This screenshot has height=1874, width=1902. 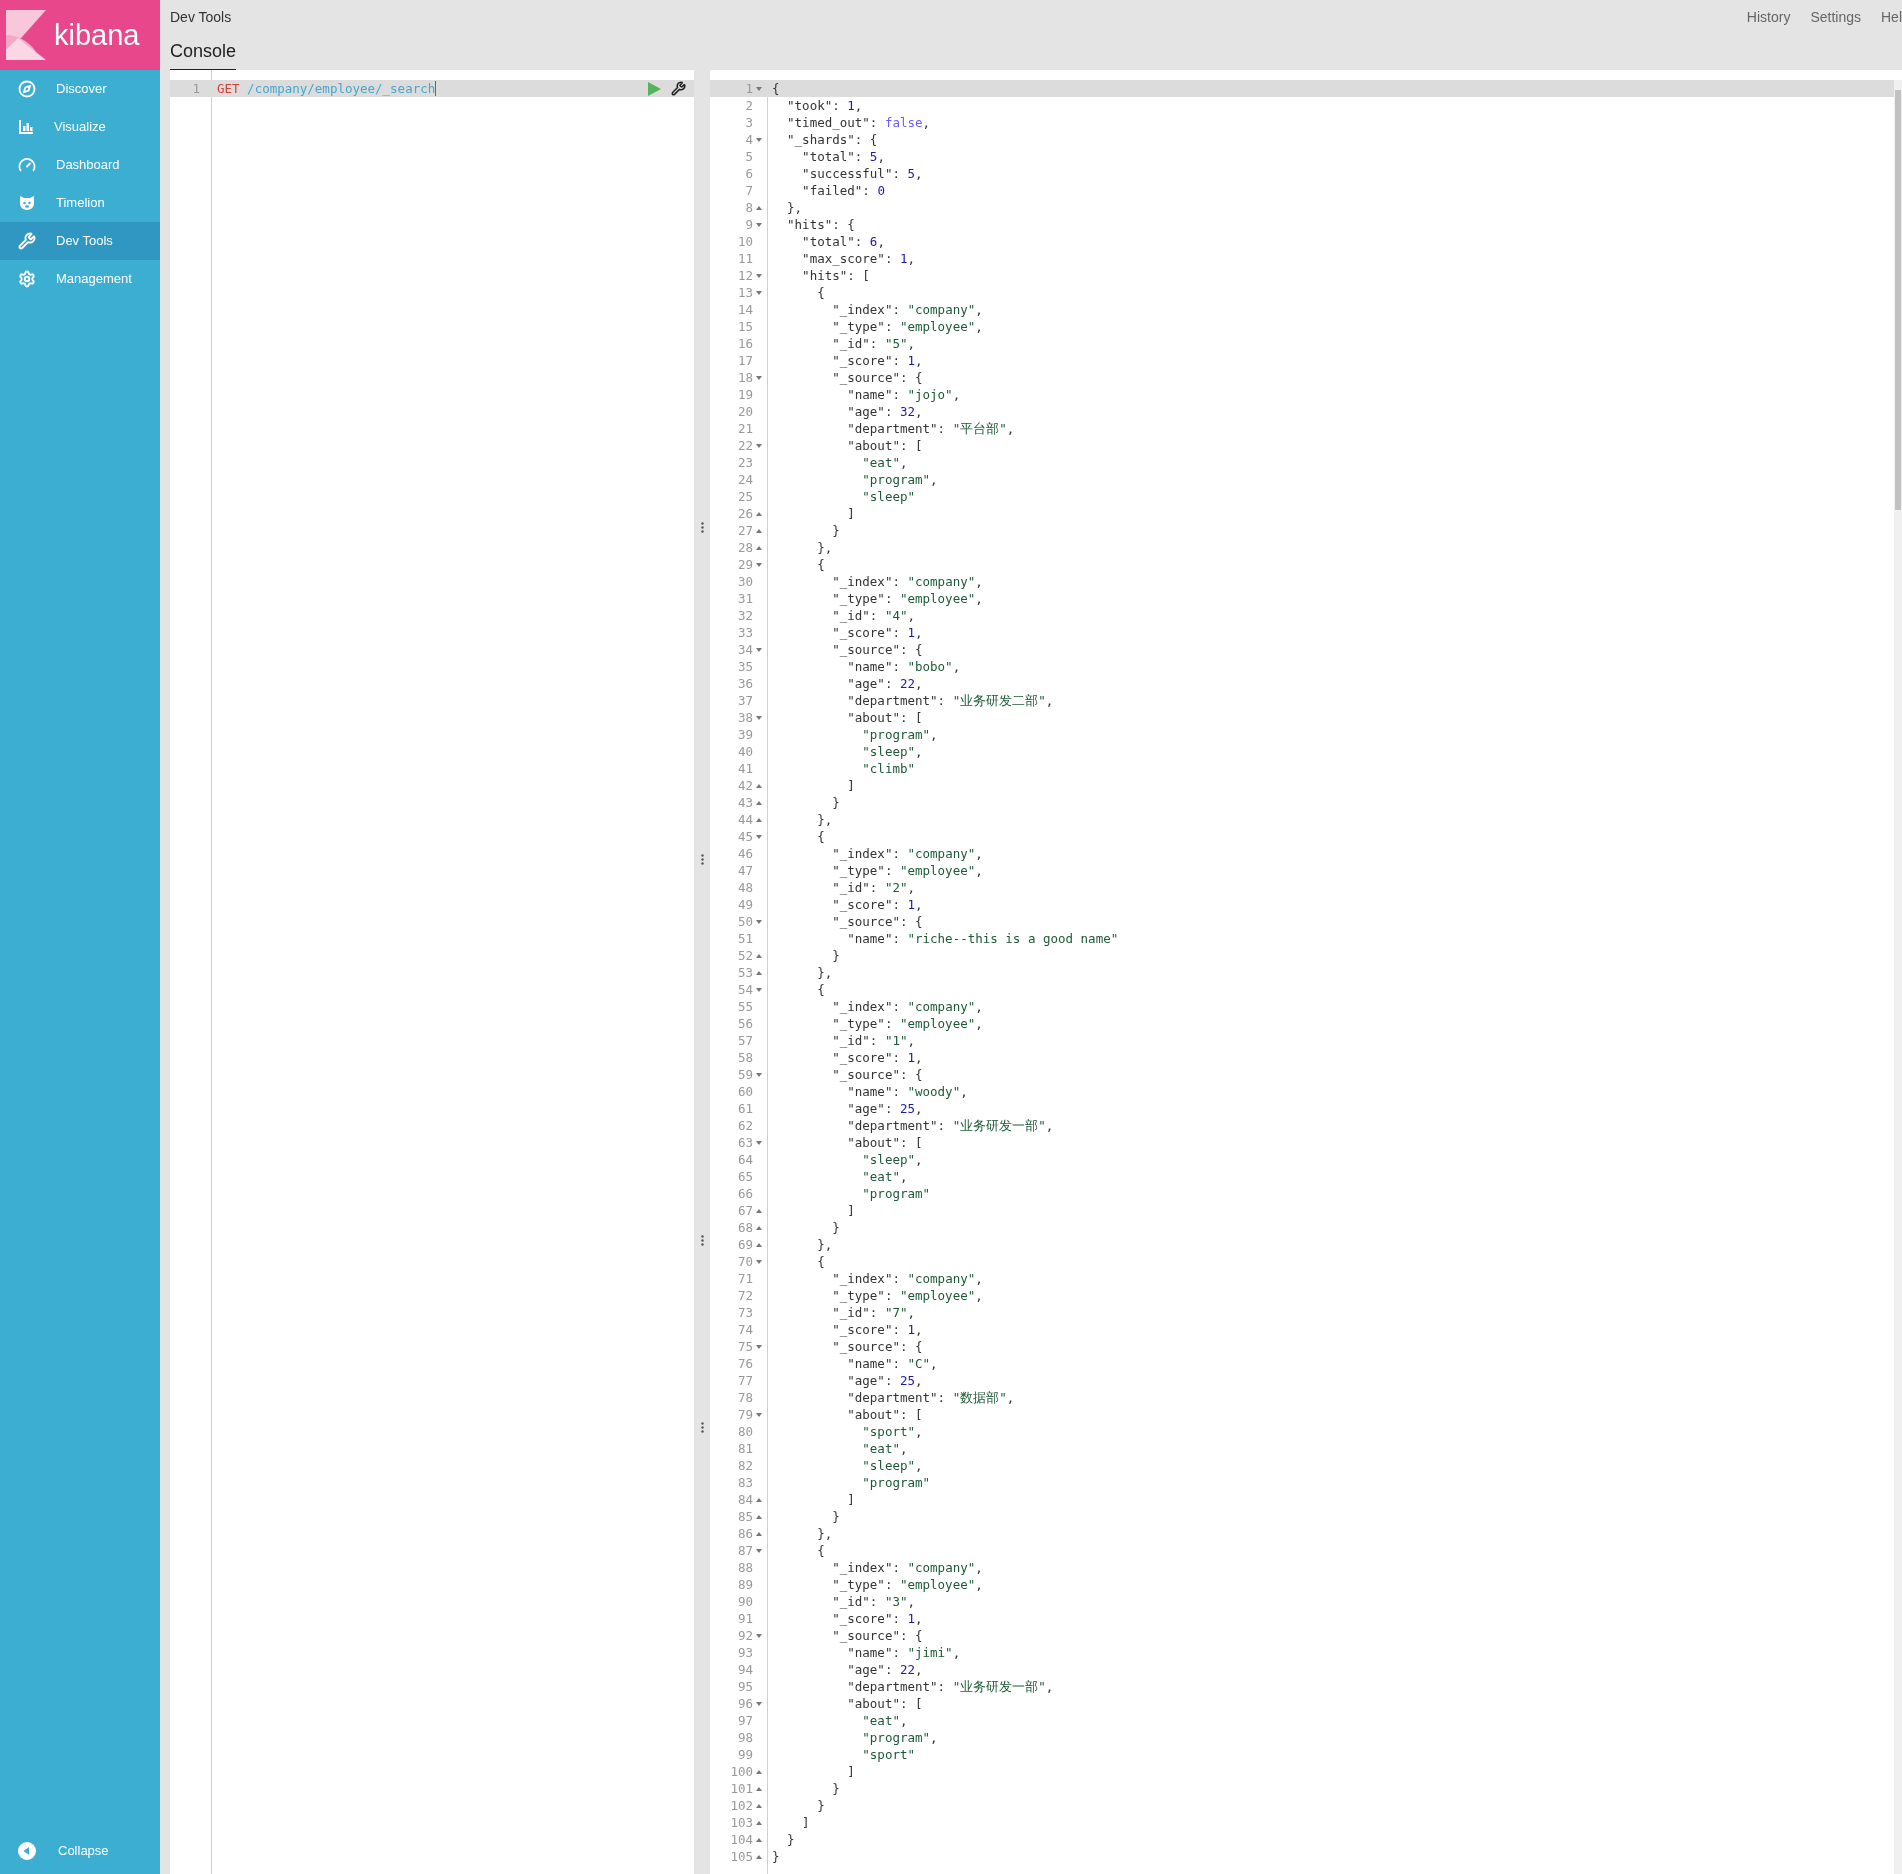 What do you see at coordinates (97, 35) in the screenshot?
I see `logo-text: kibana` at bounding box center [97, 35].